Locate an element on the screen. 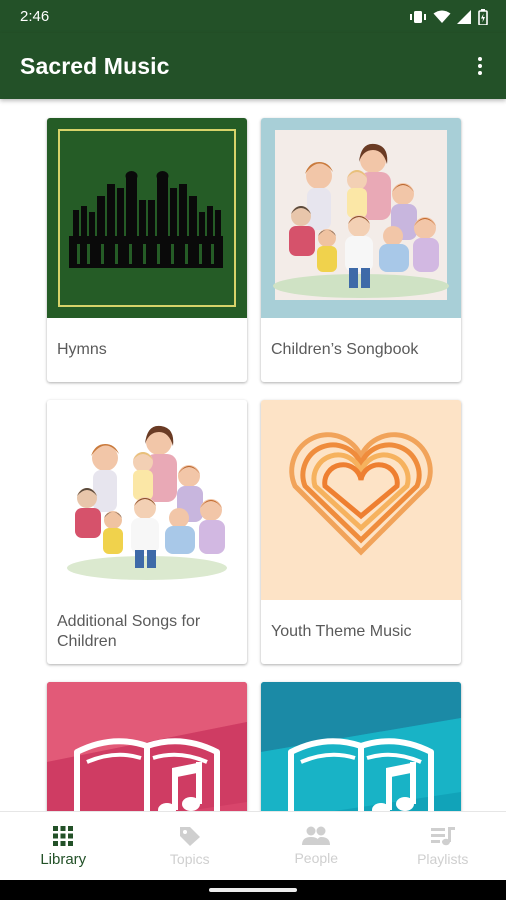 This screenshot has width=506, height=900. app-bar: Sacred Music is located at coordinates (253, 66).